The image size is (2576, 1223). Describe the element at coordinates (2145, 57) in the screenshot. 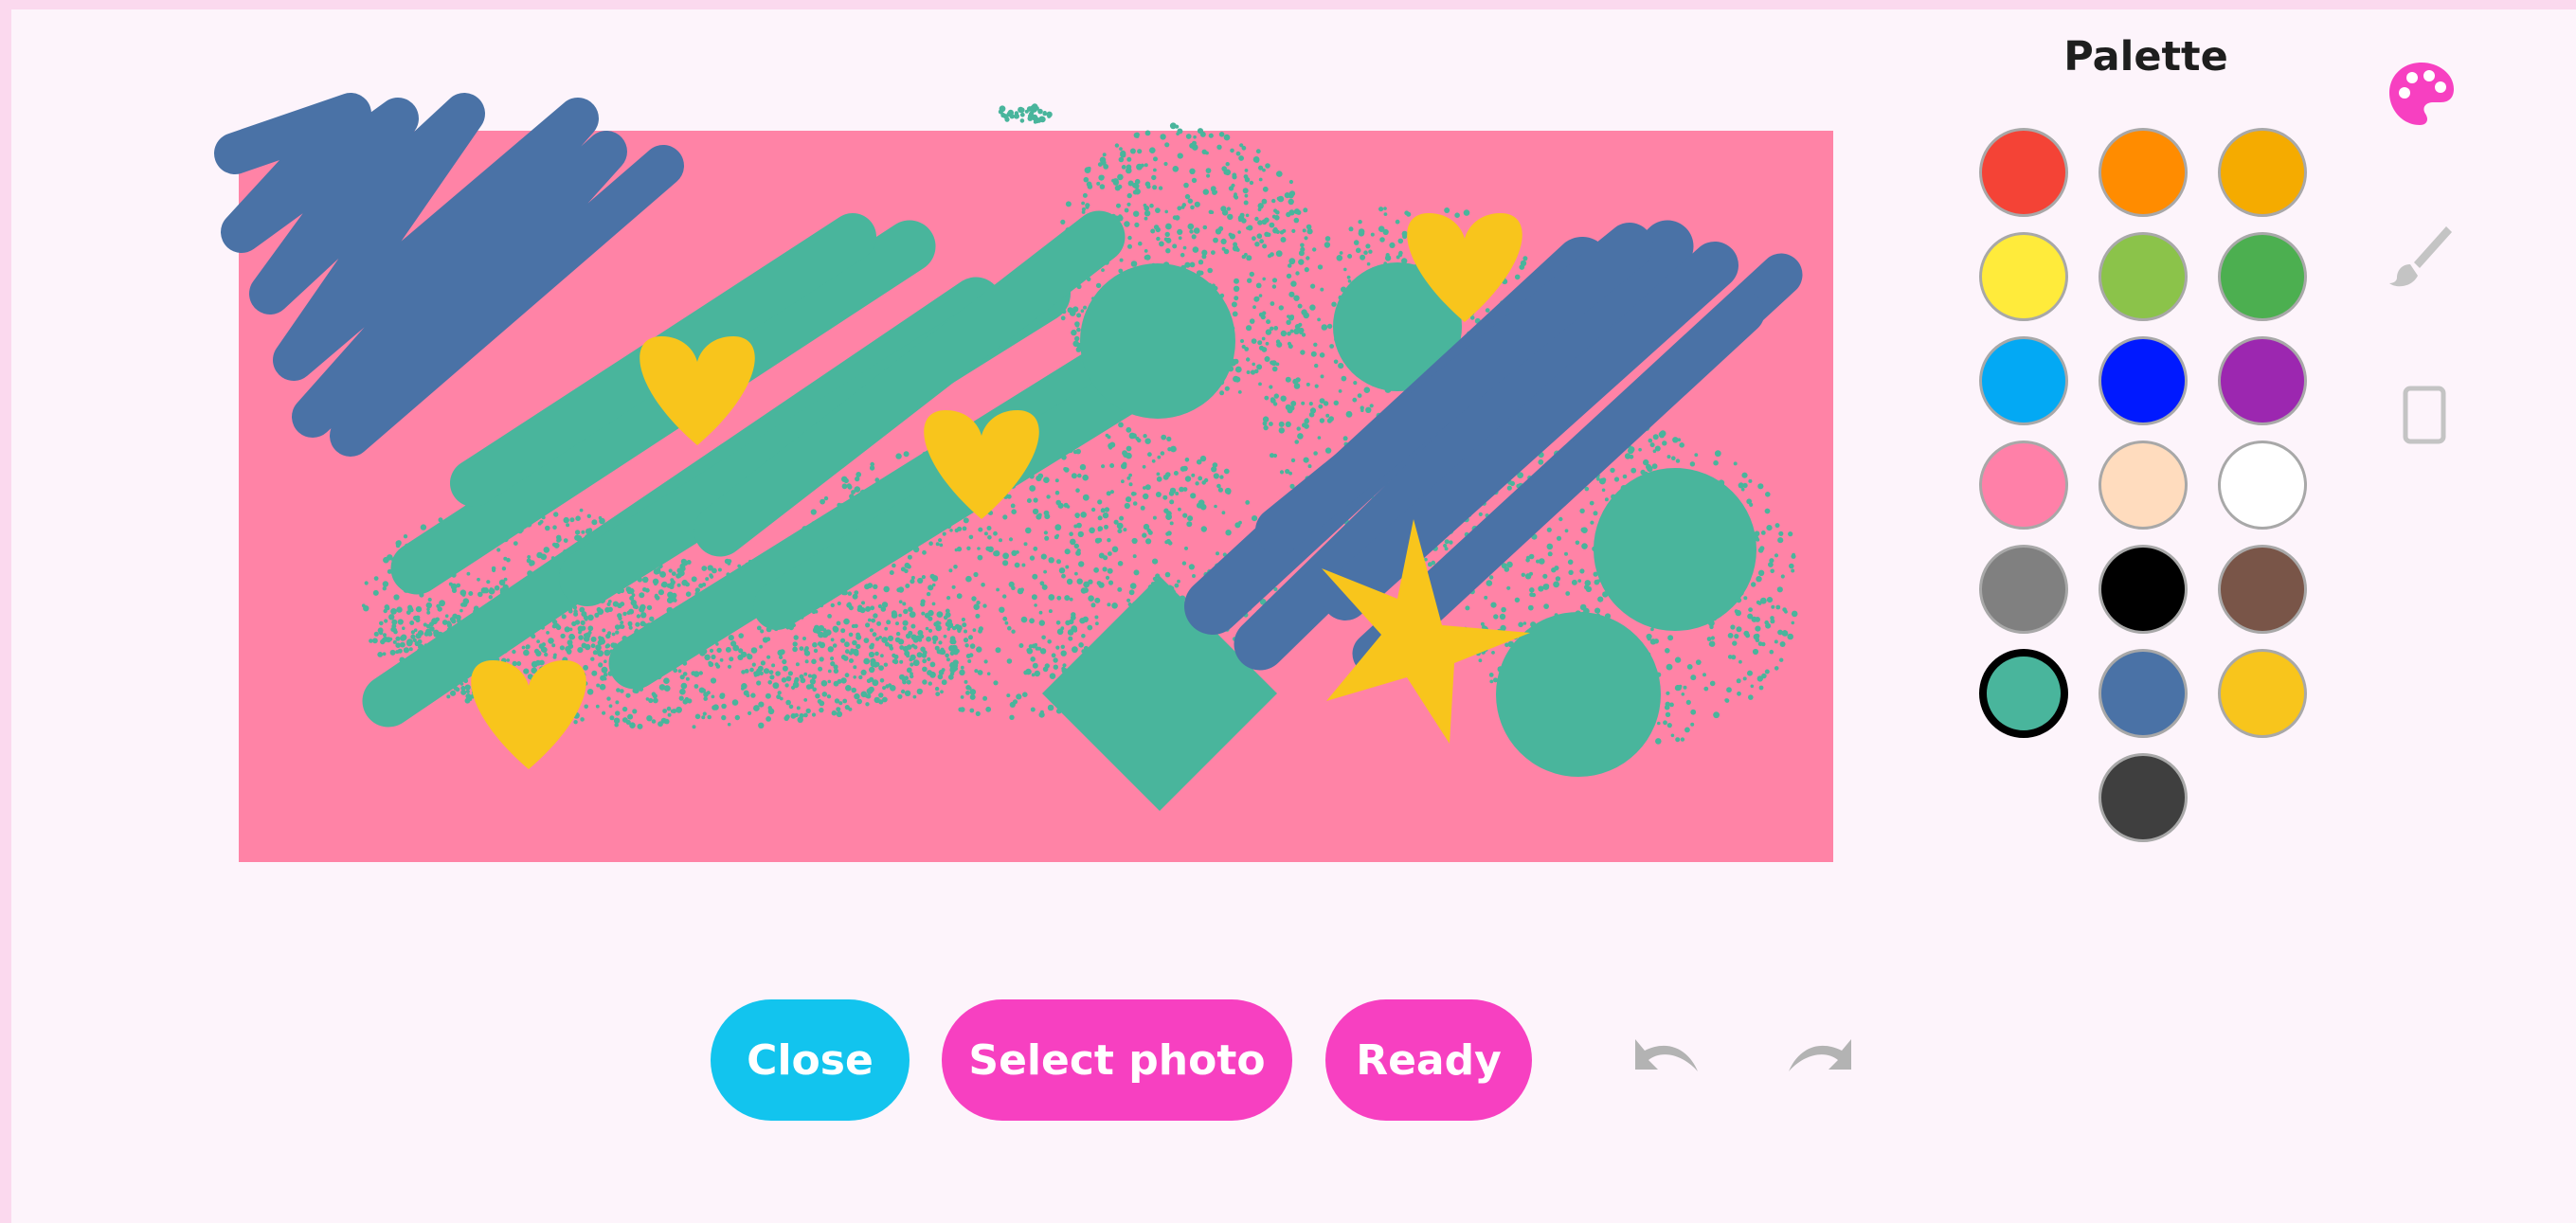

I see `palette-title: Palette` at that location.